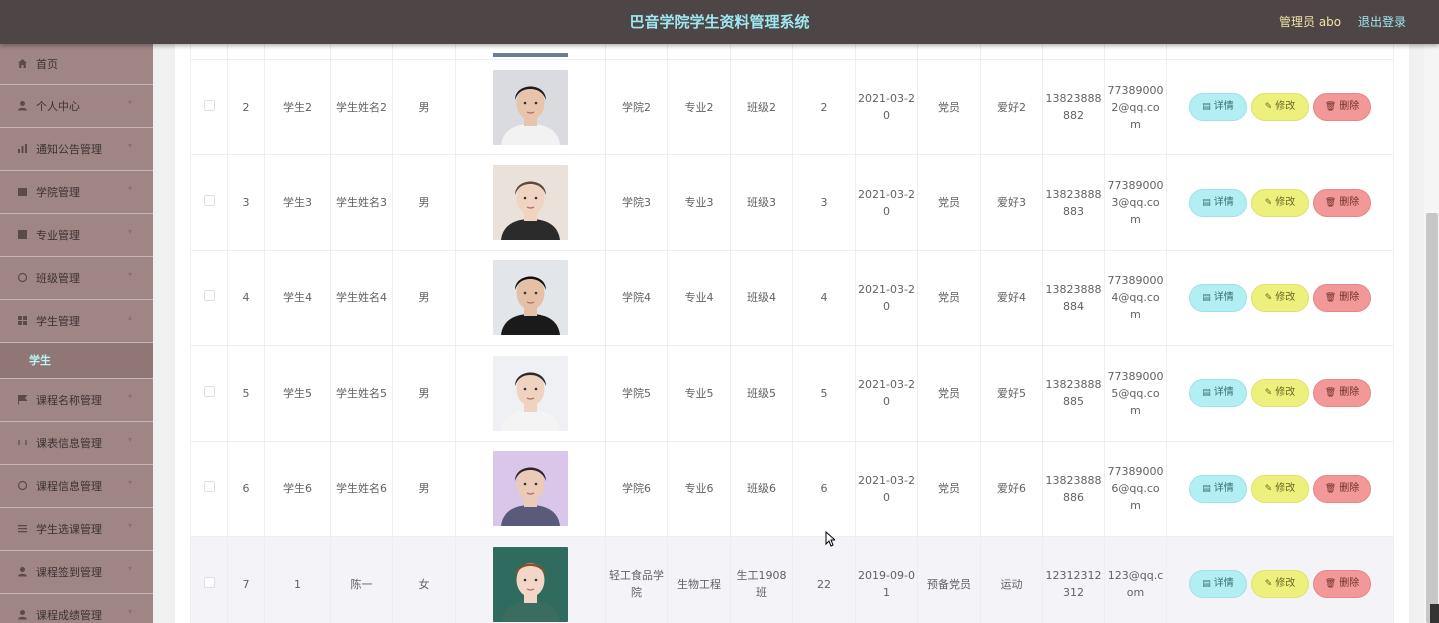 The height and width of the screenshot is (623, 1439). I want to click on sidebar-item-notices: 通知公告管理 ▾, so click(76, 149).